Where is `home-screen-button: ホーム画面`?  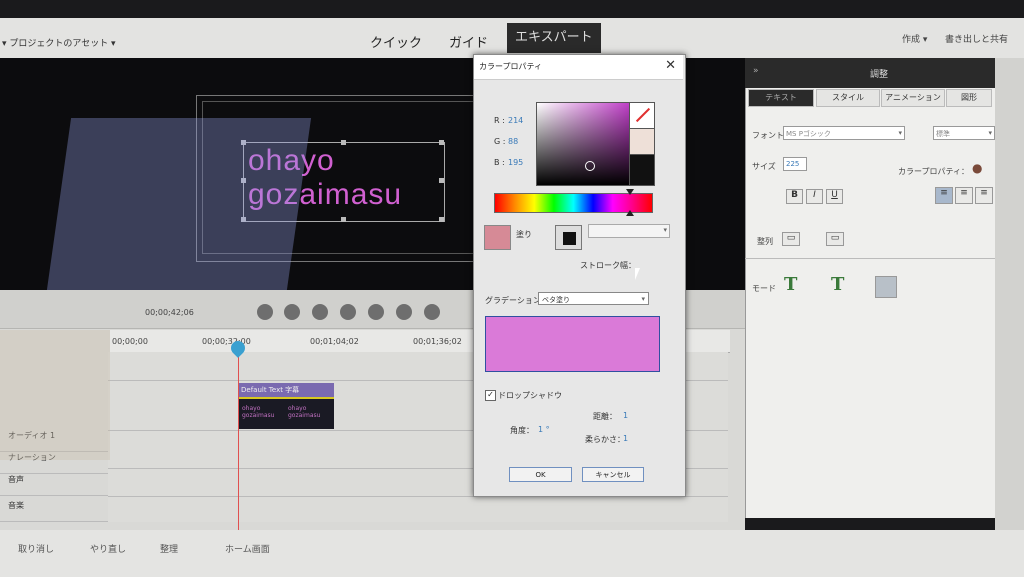
home-screen-button: ホーム画面 is located at coordinates (247, 548).